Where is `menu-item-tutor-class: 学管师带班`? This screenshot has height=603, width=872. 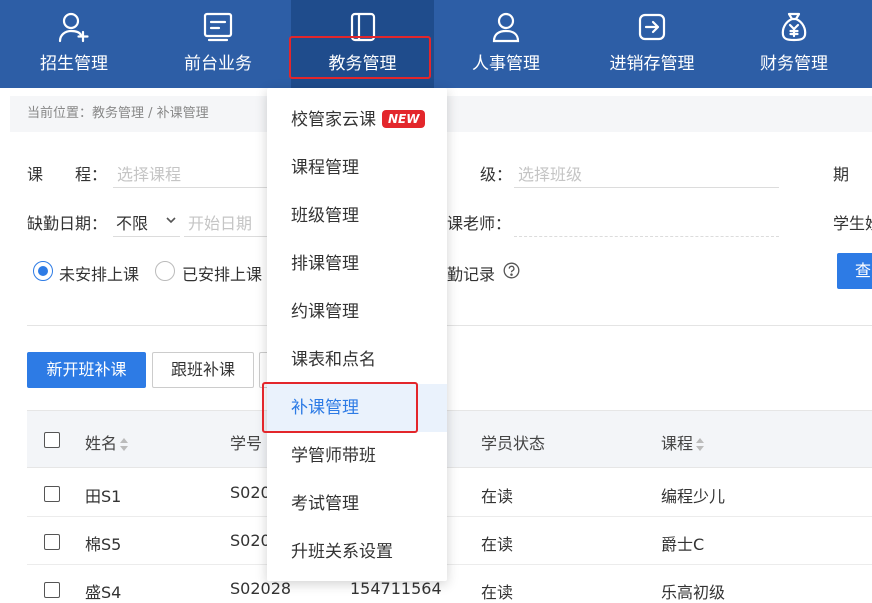 menu-item-tutor-class: 学管师带班 is located at coordinates (357, 456).